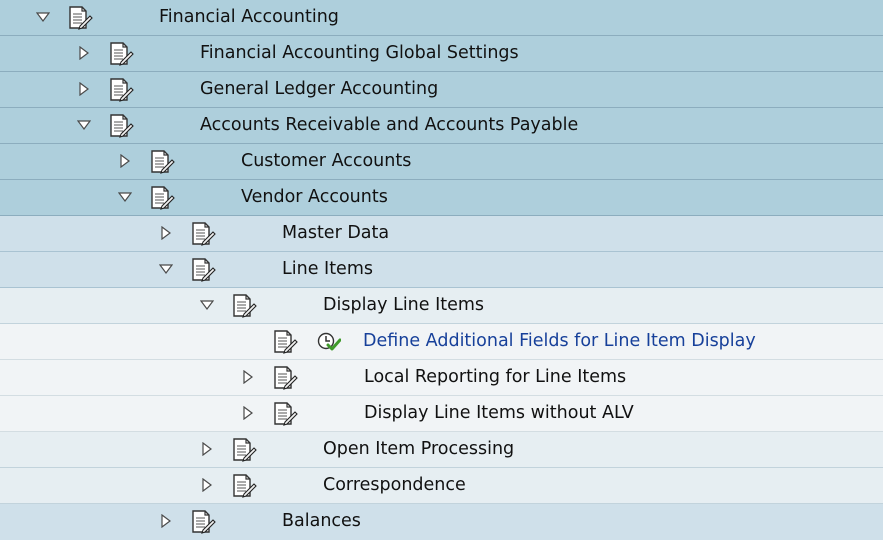 Image resolution: width=883 pixels, height=541 pixels. I want to click on tree-node-label: Display Line Items, so click(404, 305).